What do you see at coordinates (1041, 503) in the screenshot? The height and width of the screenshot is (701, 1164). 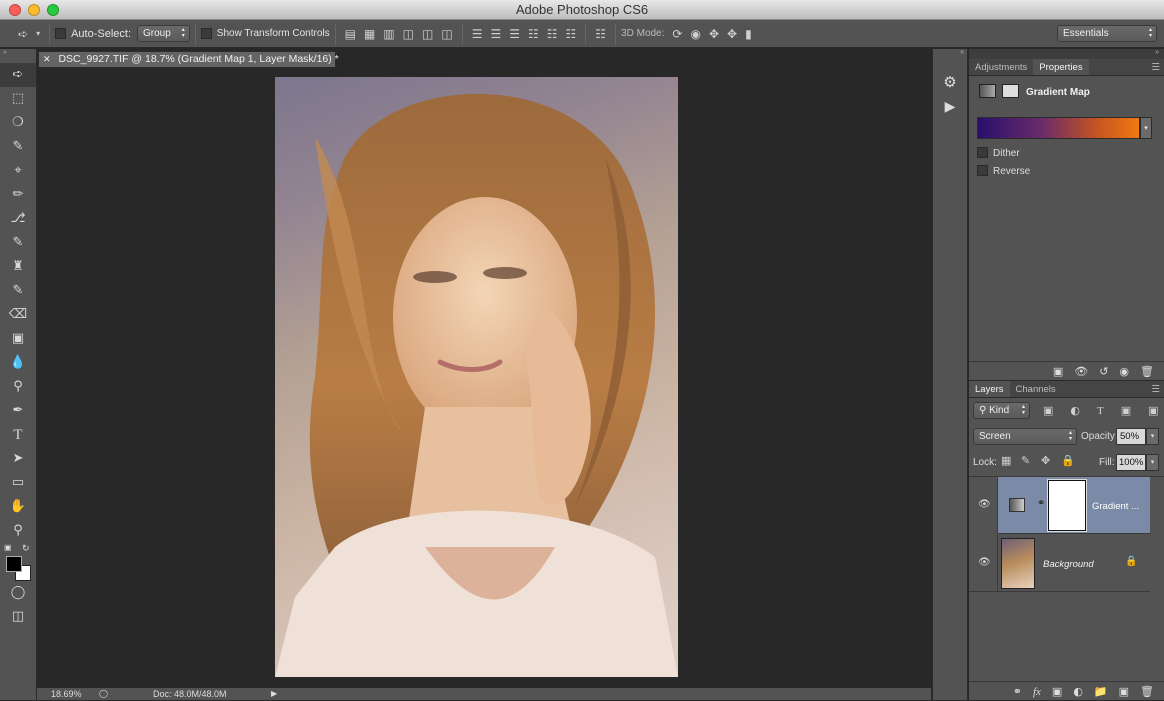 I see `chain-link-icon: ⚭` at bounding box center [1041, 503].